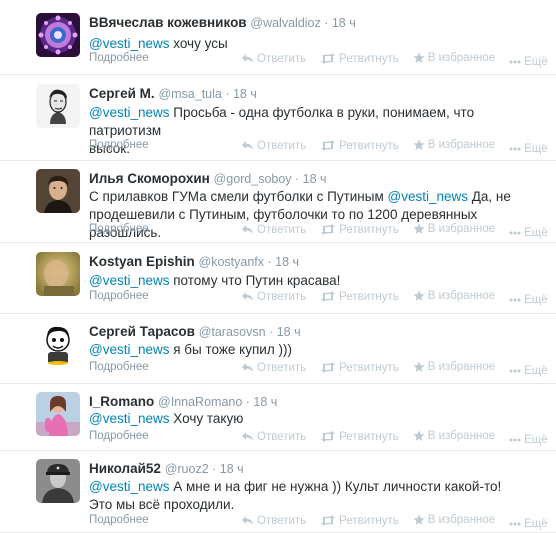 The image size is (556, 533). I want to click on user-handle: @msa_tula, so click(189, 94).